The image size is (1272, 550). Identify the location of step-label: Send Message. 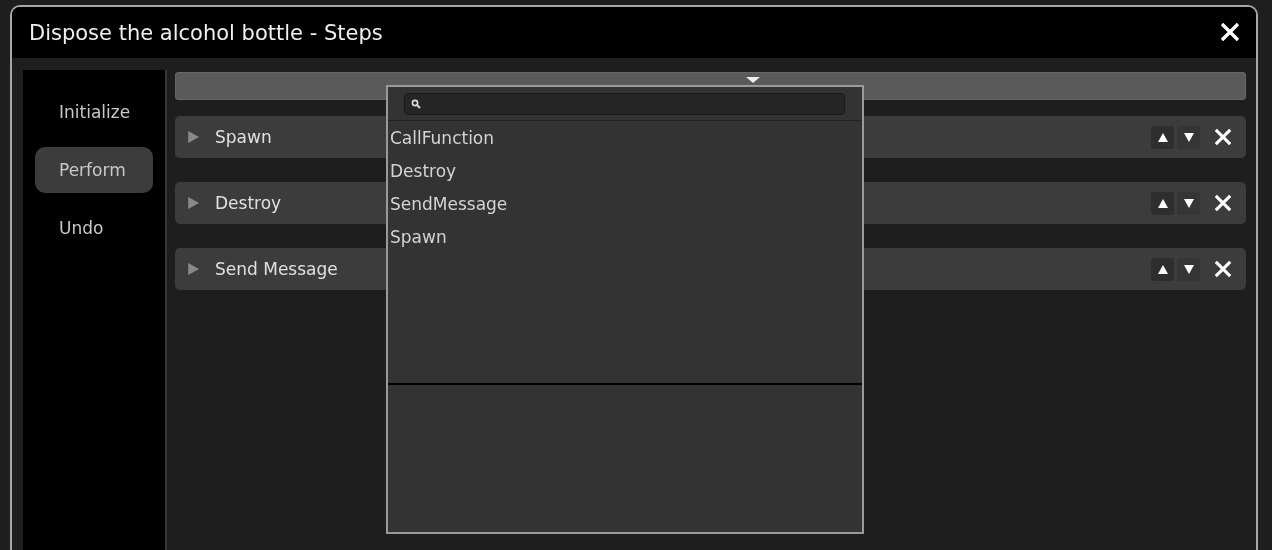
(276, 269).